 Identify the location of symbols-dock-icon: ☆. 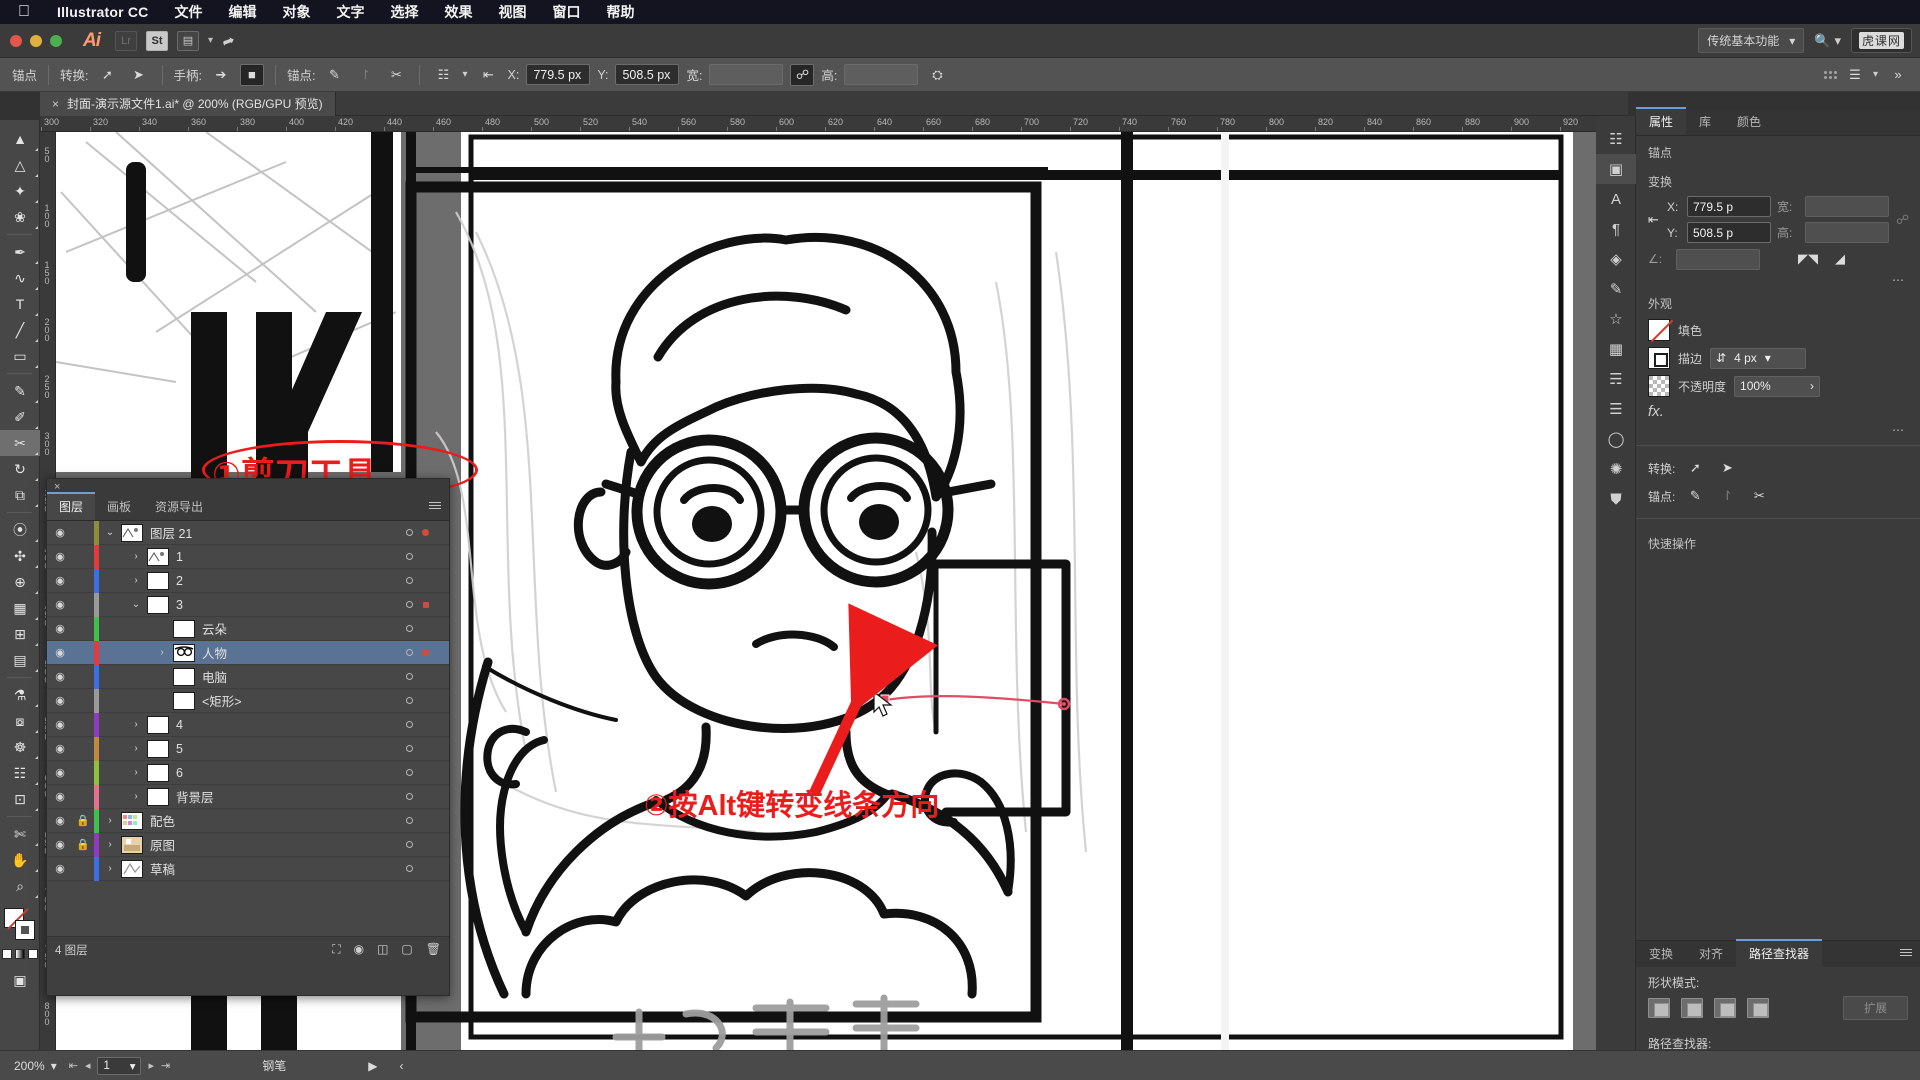
(1616, 319).